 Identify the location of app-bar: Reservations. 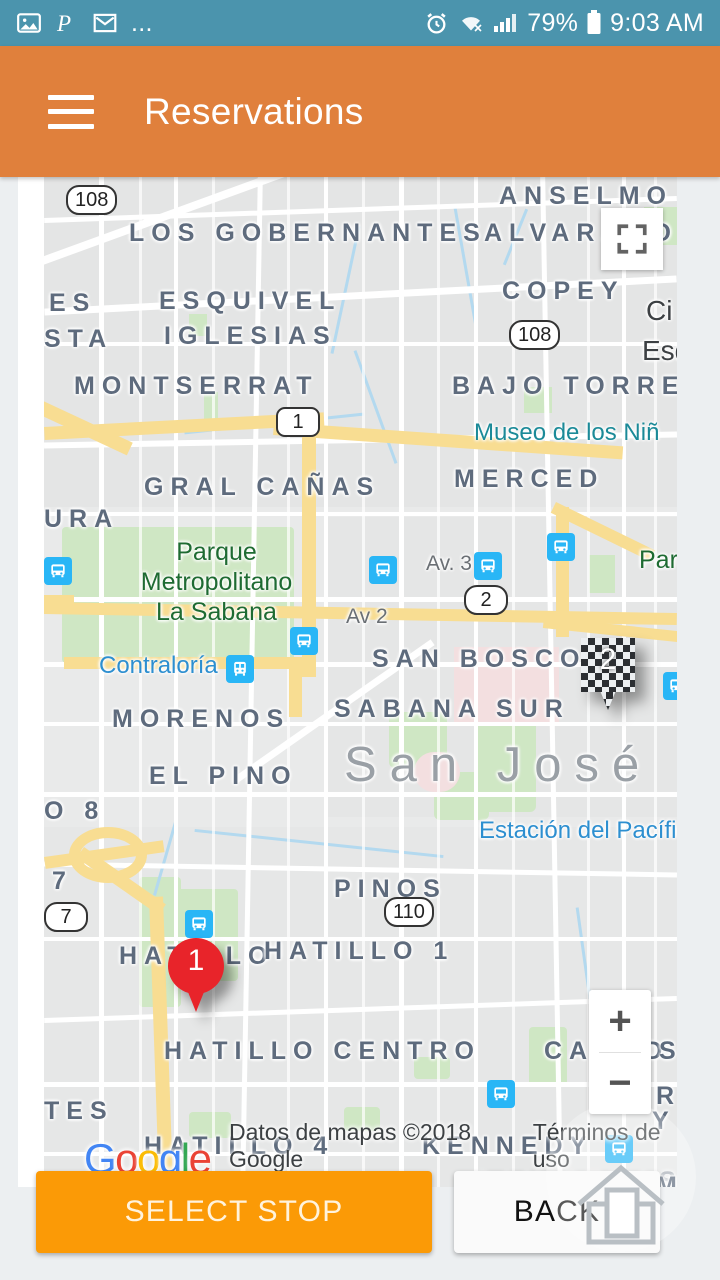
(360, 111).